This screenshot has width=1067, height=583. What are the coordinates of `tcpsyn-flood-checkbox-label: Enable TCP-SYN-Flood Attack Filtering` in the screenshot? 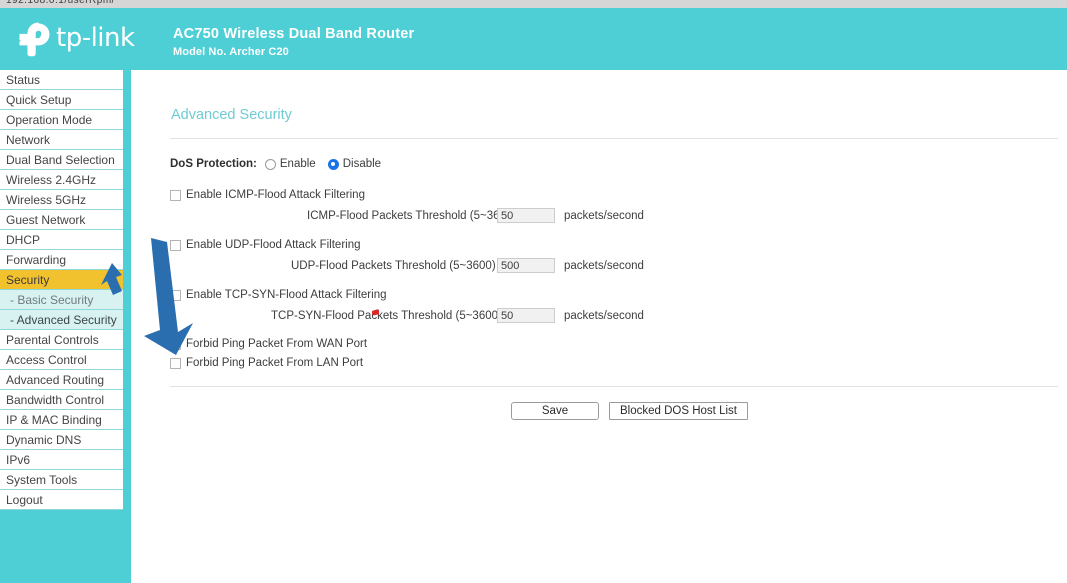 It's located at (286, 295).